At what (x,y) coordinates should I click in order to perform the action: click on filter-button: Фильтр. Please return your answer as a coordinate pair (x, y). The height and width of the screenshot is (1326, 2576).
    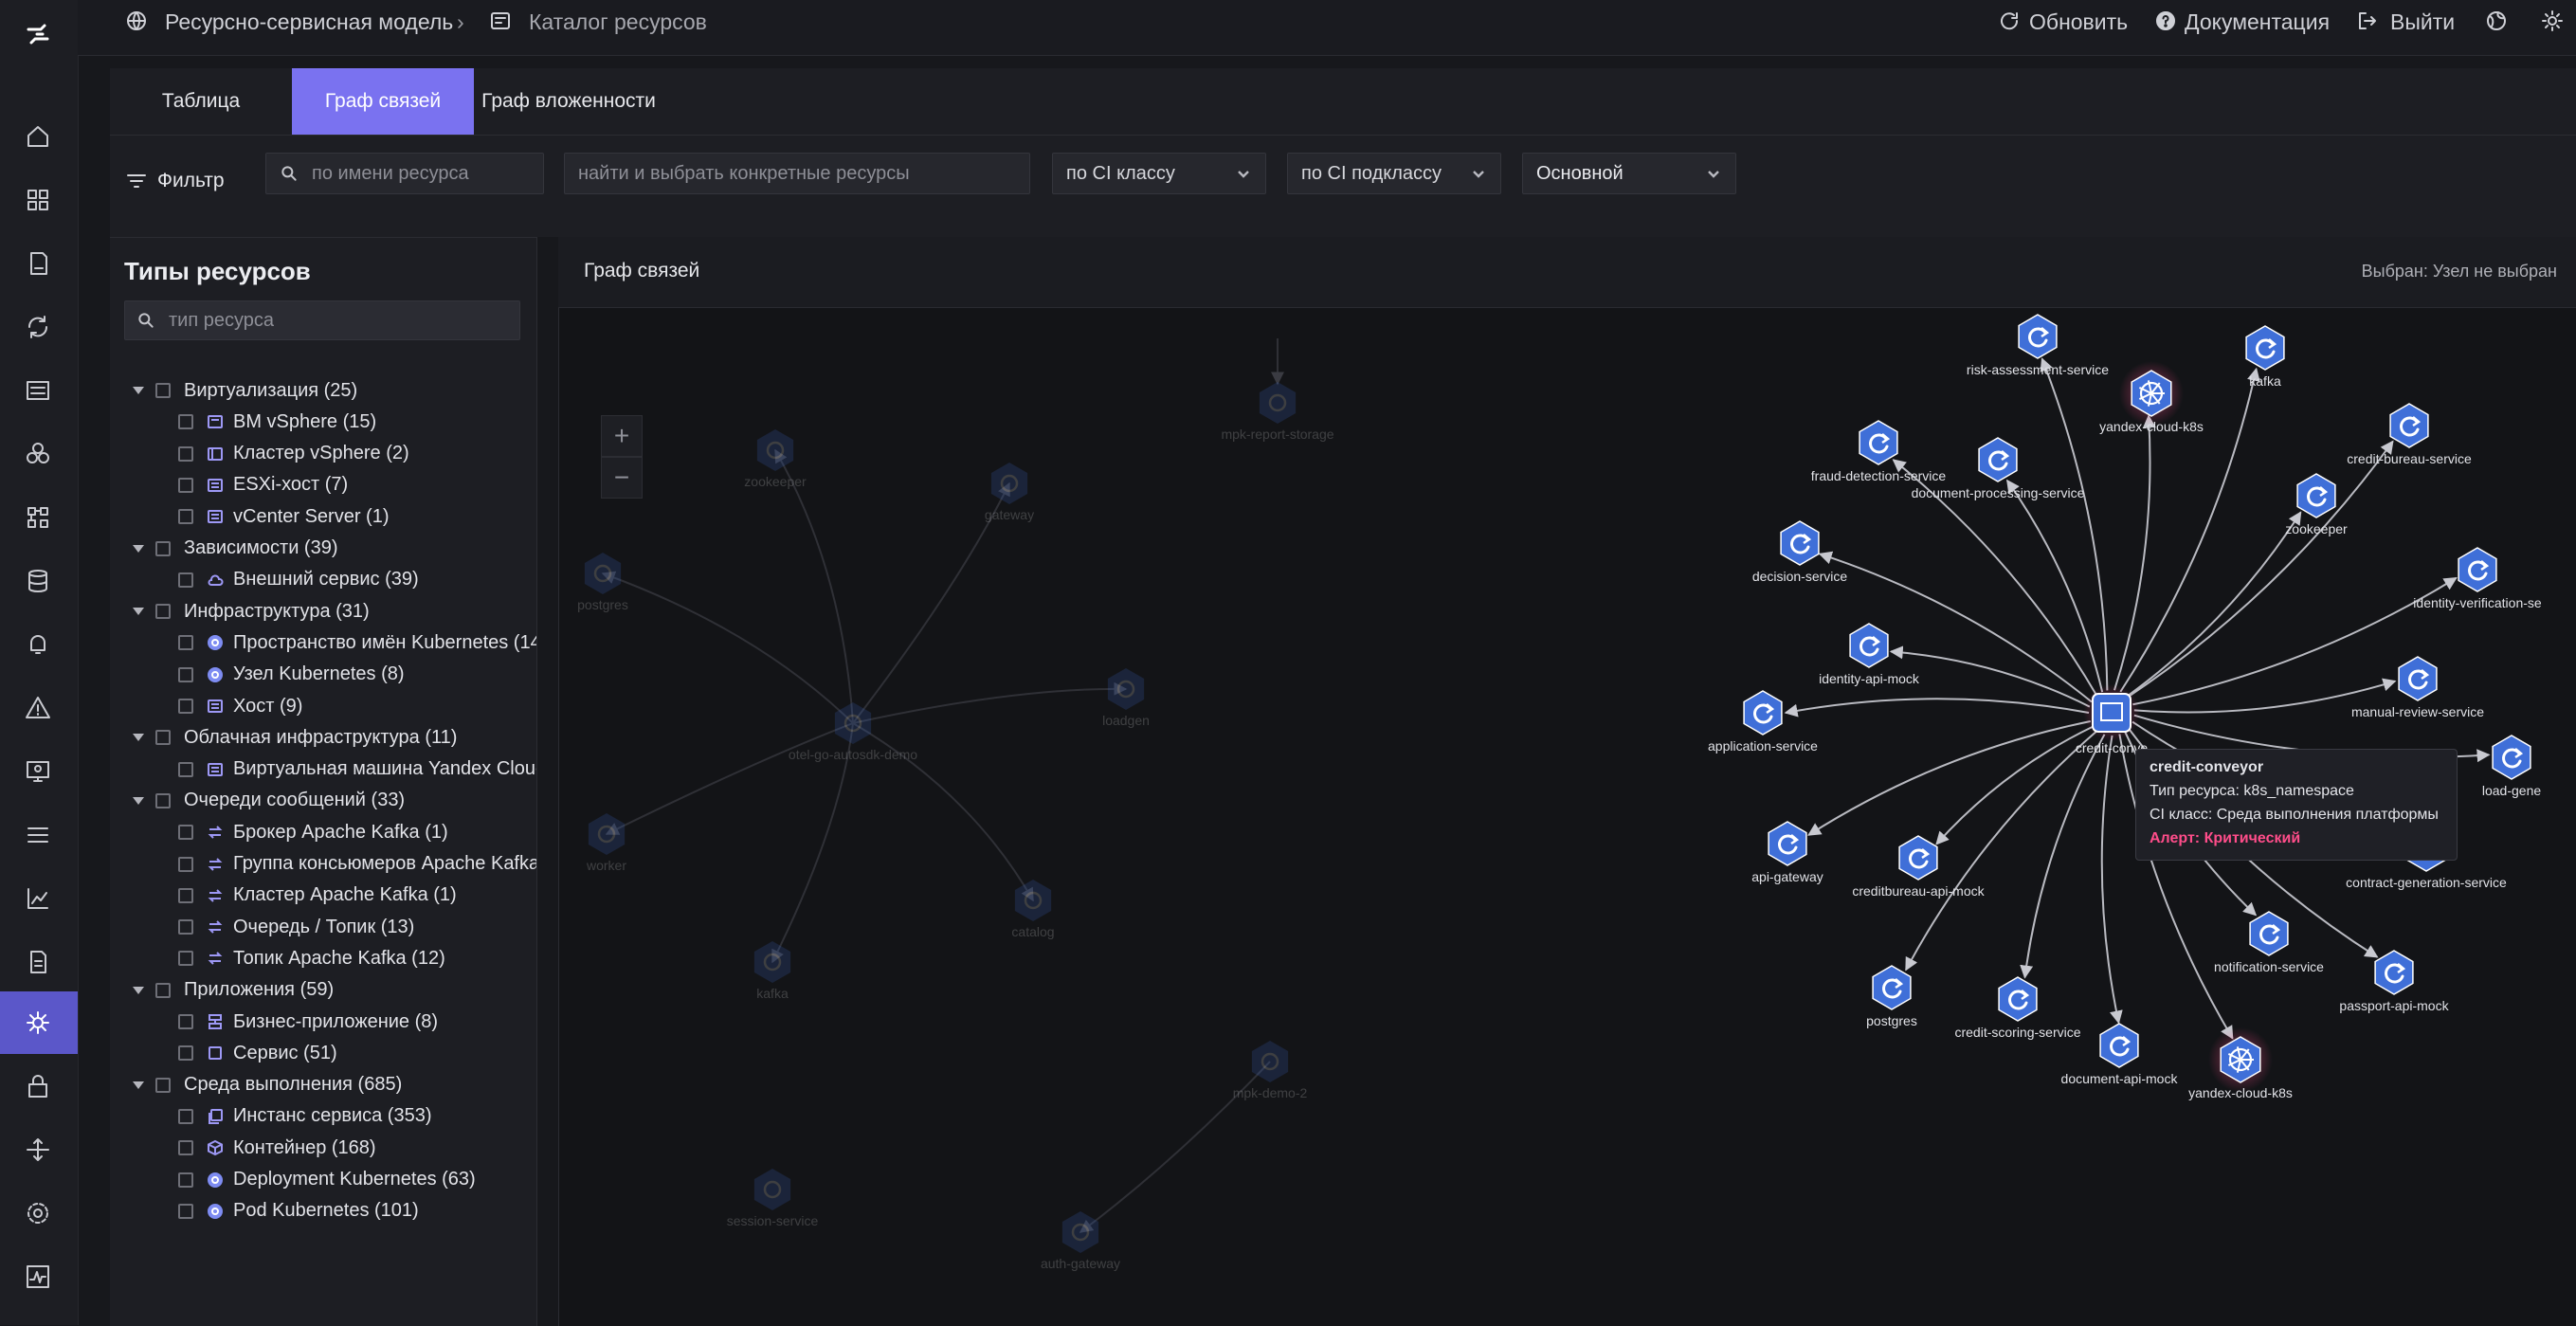
    Looking at the image, I should click on (186, 181).